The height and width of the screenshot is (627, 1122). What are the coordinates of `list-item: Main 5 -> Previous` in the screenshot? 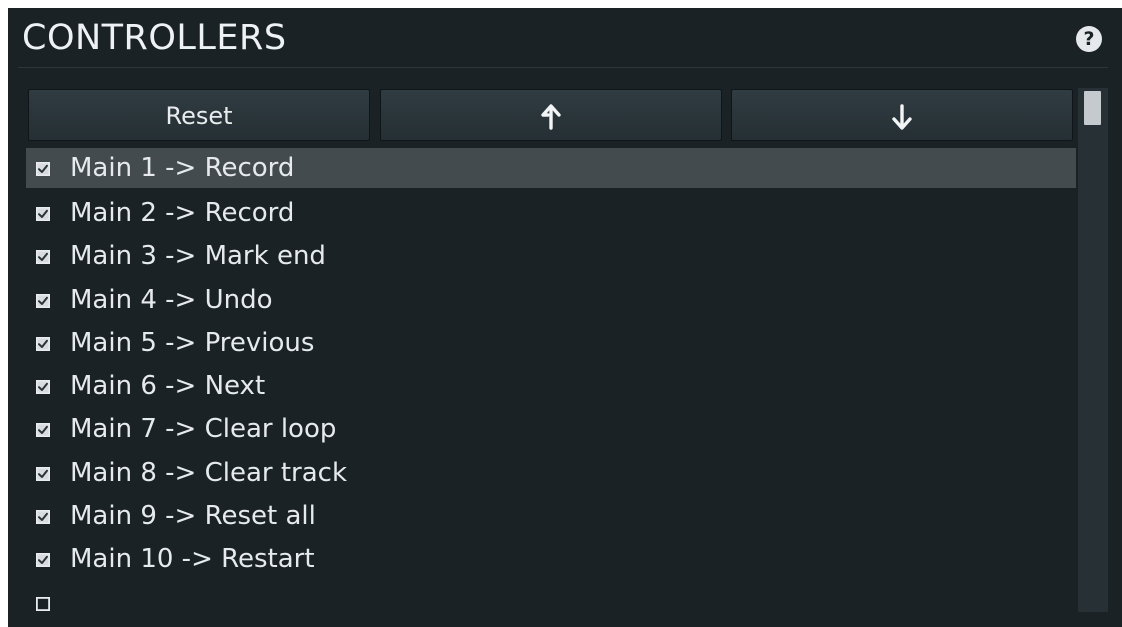 It's located at (551, 342).